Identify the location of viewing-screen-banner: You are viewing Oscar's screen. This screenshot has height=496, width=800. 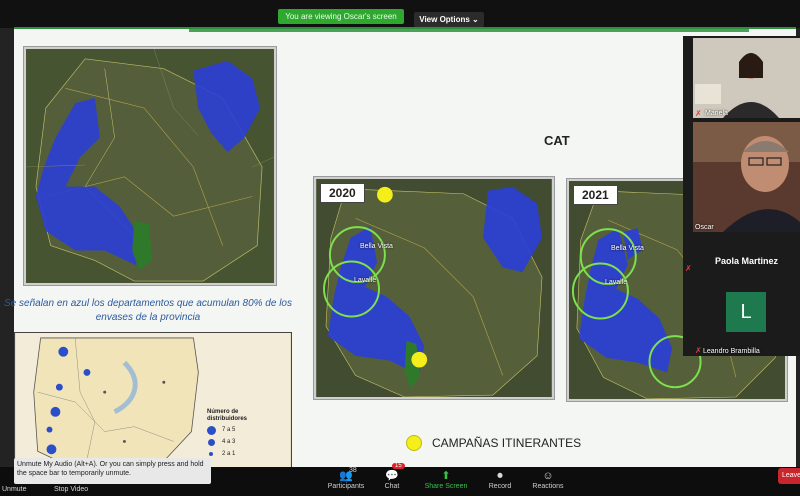
(341, 16).